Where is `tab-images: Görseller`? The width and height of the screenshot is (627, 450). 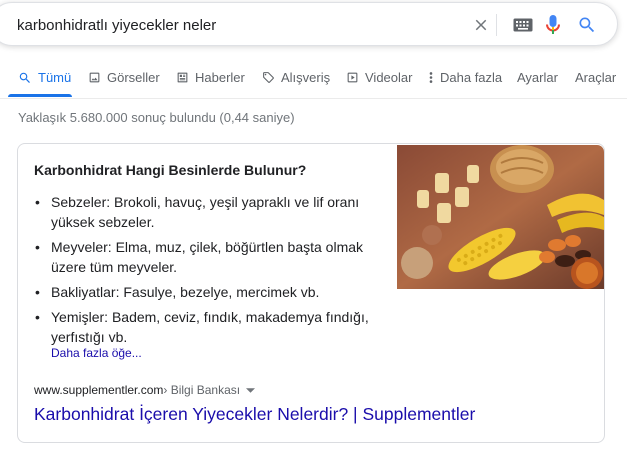
tab-images: Görseller is located at coordinates (124, 77).